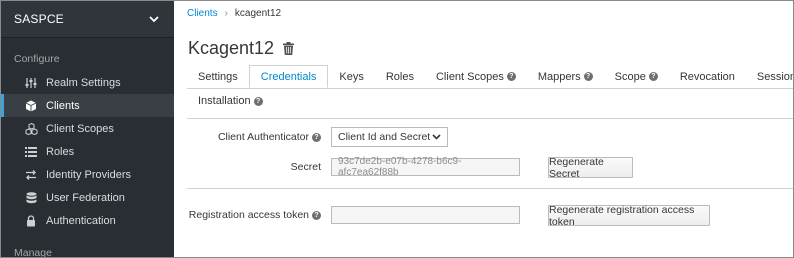 Image resolution: width=794 pixels, height=258 pixels. I want to click on tab-label: Credentials, so click(288, 76).